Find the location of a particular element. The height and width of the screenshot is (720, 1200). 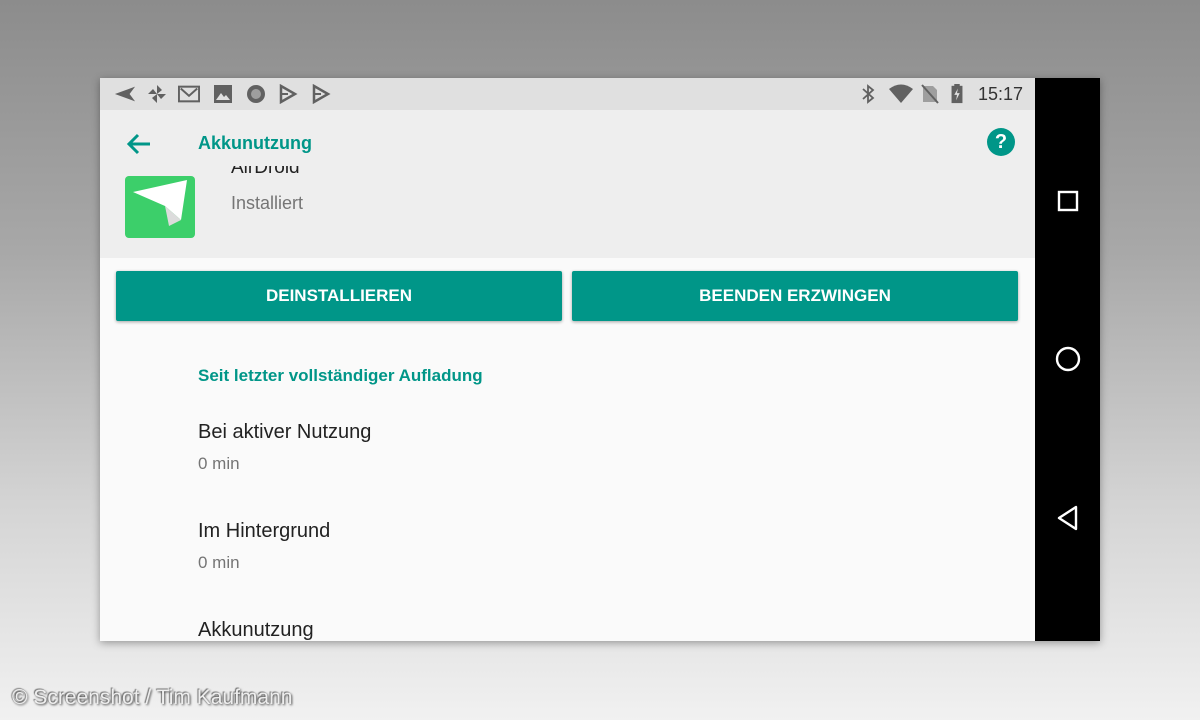

recents-square-icon is located at coordinates (1068, 201).